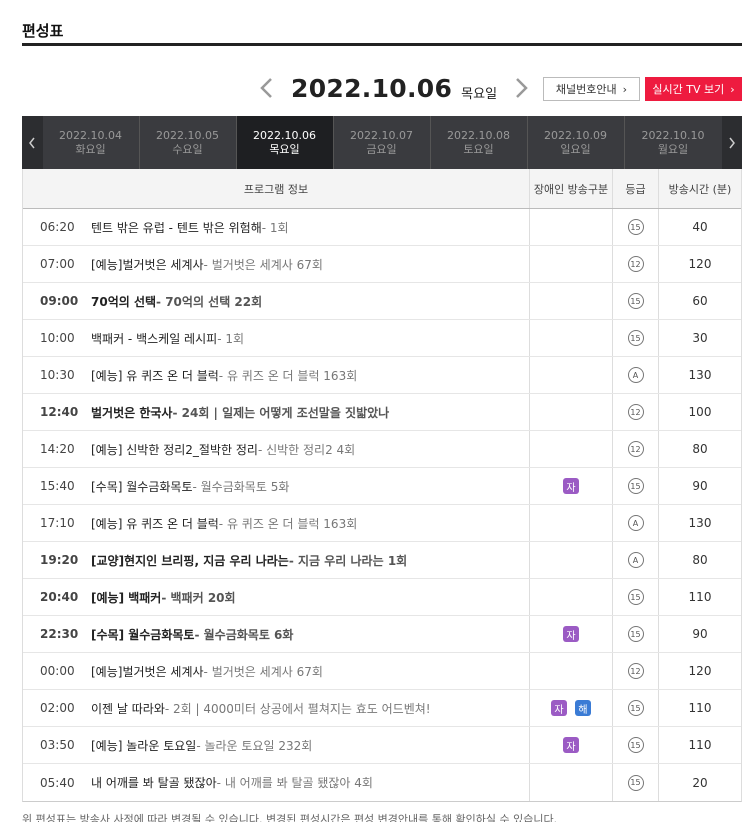 The image size is (754, 822). What do you see at coordinates (284, 135) in the screenshot?
I see `tab-date: 2022.10.06` at bounding box center [284, 135].